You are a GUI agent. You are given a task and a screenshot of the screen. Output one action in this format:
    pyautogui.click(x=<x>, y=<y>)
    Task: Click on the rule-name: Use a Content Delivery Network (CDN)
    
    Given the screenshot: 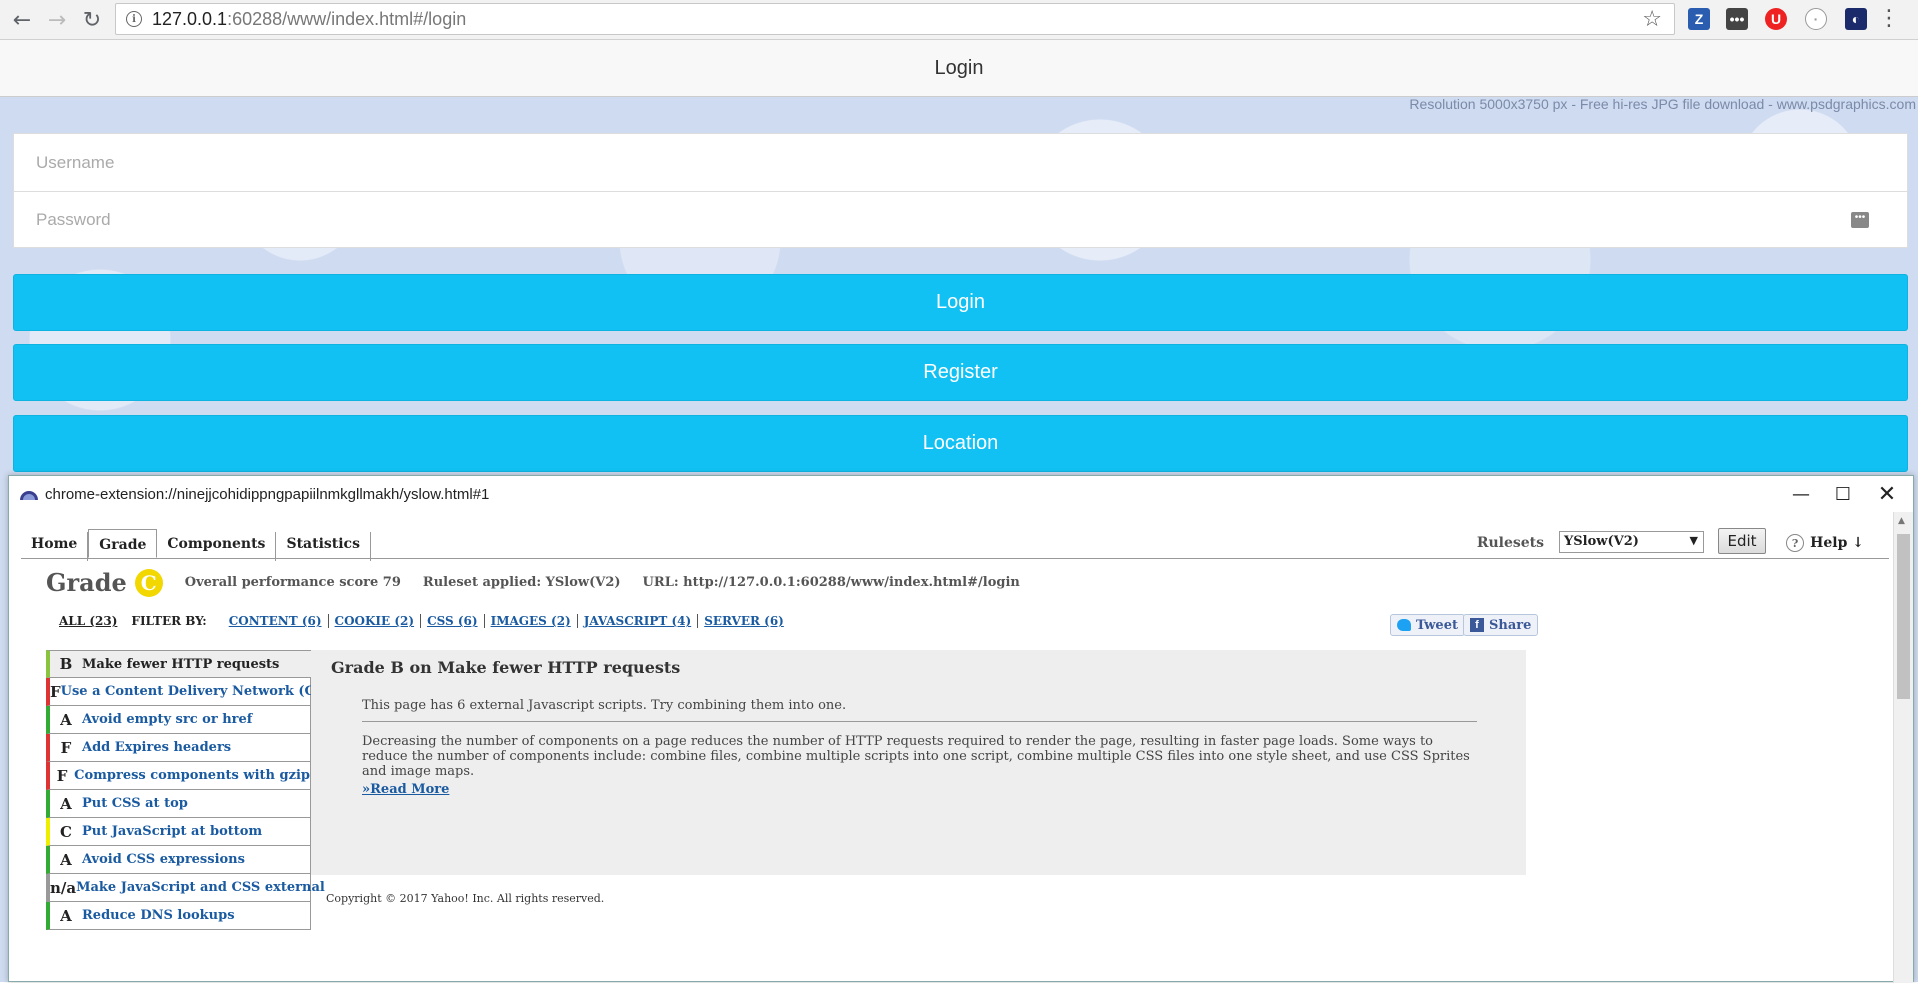 What is the action you would take?
    pyautogui.click(x=203, y=691)
    